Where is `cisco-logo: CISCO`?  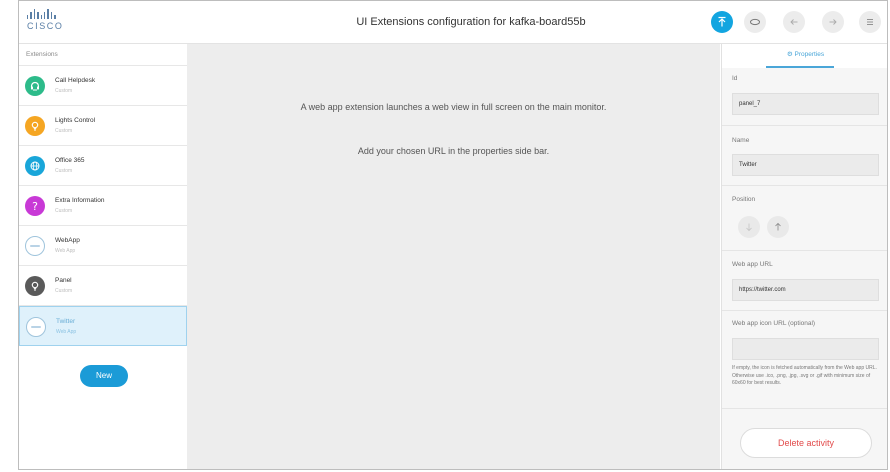 cisco-logo: CISCO is located at coordinates (52, 23).